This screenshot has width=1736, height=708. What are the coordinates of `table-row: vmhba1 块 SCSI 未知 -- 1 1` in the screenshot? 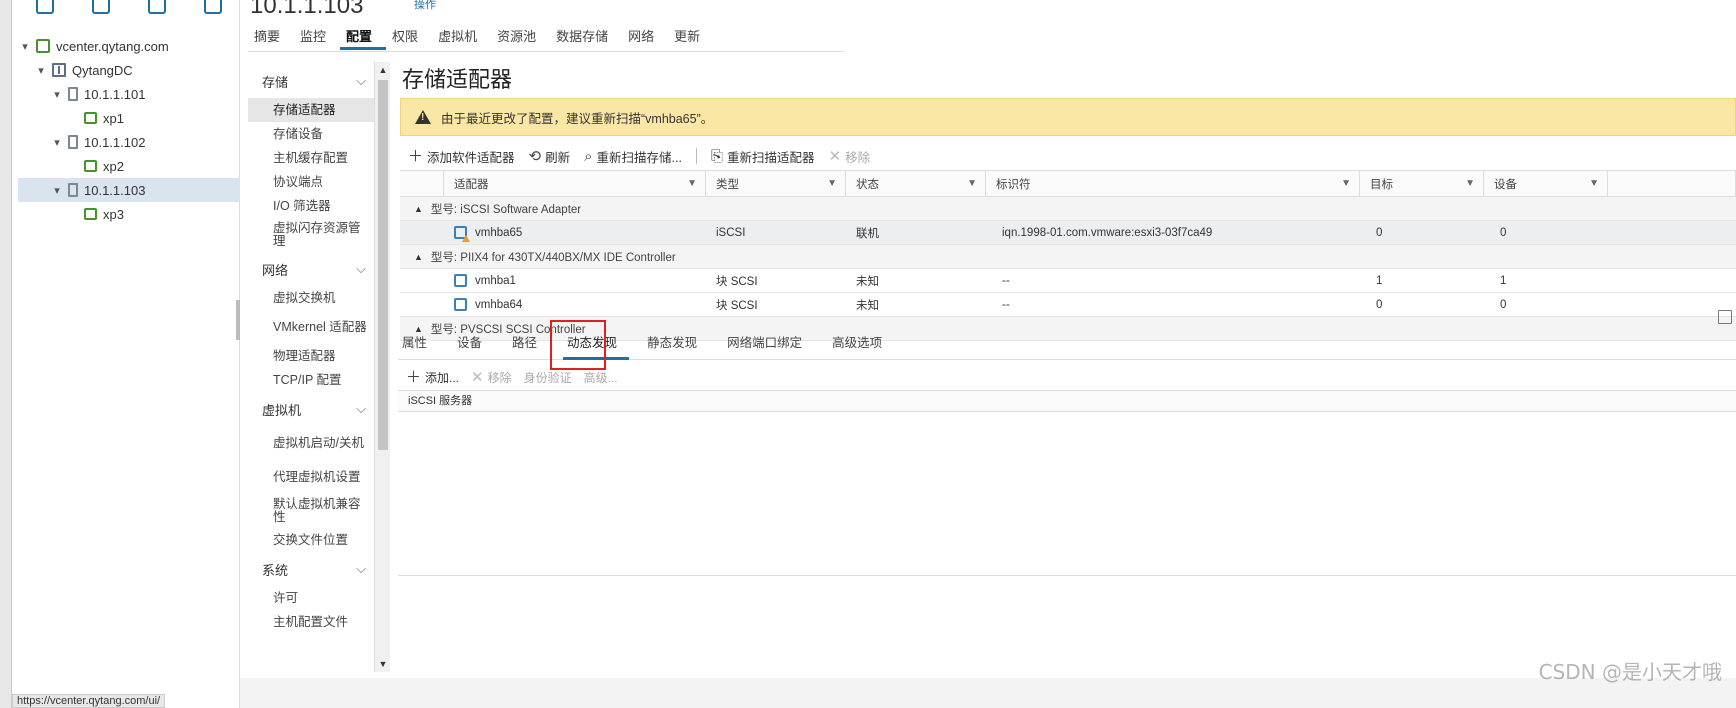 It's located at (1068, 281).